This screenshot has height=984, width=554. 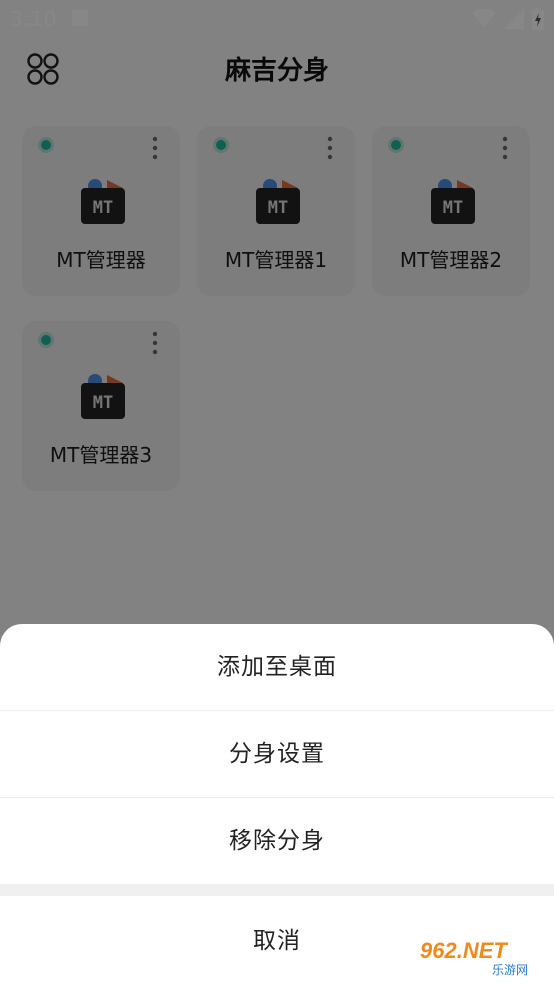 I want to click on add-to-desktop-button: 添加至桌面, so click(x=277, y=667).